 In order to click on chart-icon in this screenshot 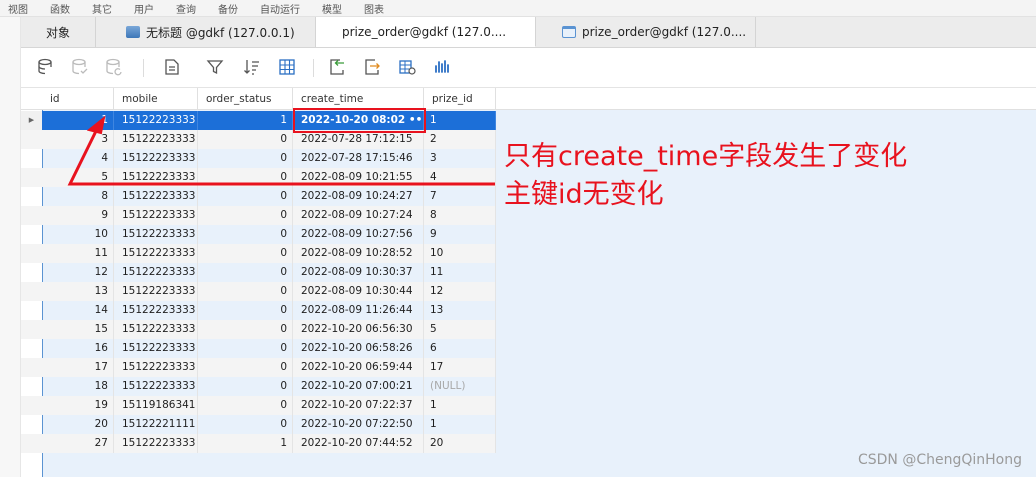, I will do `click(442, 67)`.